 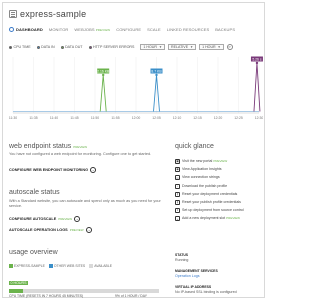 What do you see at coordinates (218, 118) in the screenshot?
I see `chart-tick-label: 12:20` at bounding box center [218, 118].